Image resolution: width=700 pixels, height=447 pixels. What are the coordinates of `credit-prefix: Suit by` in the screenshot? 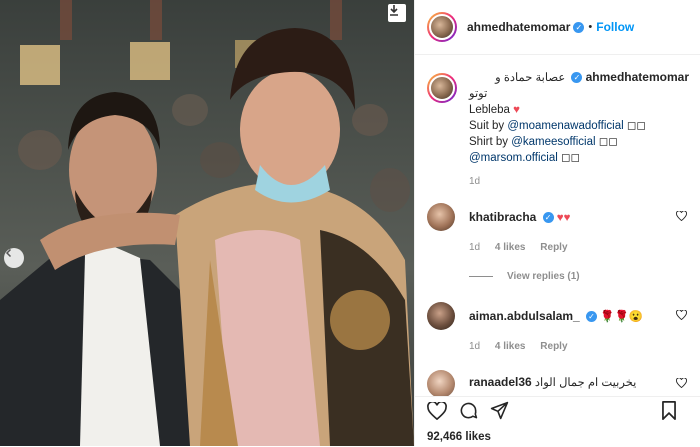 It's located at (488, 126).